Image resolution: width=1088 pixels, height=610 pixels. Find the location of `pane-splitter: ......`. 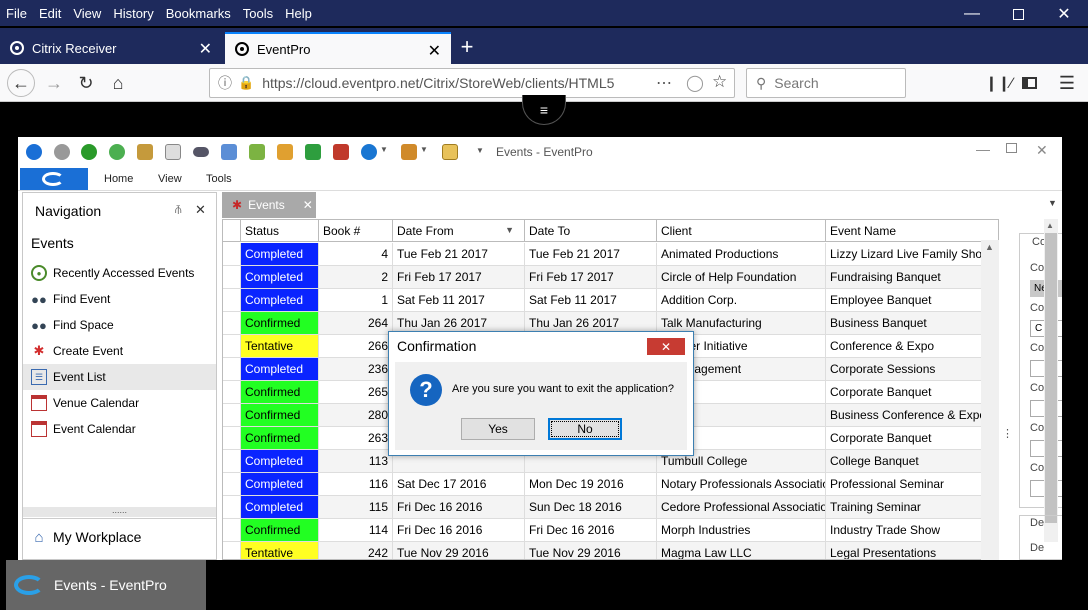

pane-splitter: ...... is located at coordinates (119, 511).